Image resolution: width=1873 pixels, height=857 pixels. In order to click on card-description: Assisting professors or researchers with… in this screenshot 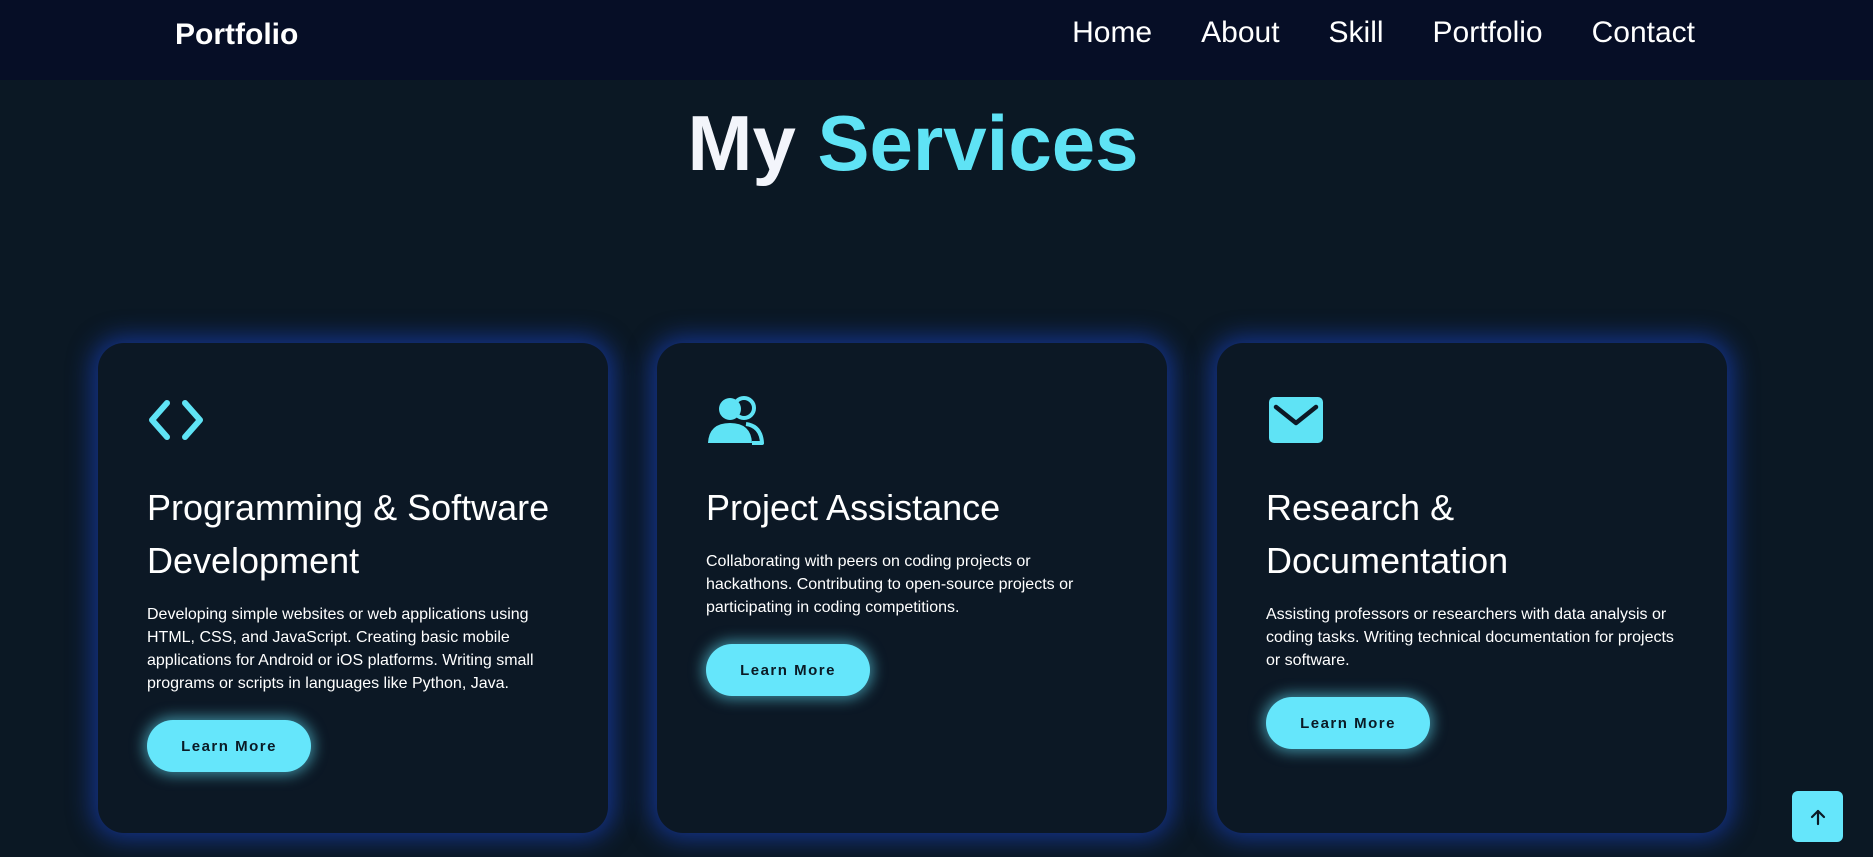, I will do `click(1470, 637)`.